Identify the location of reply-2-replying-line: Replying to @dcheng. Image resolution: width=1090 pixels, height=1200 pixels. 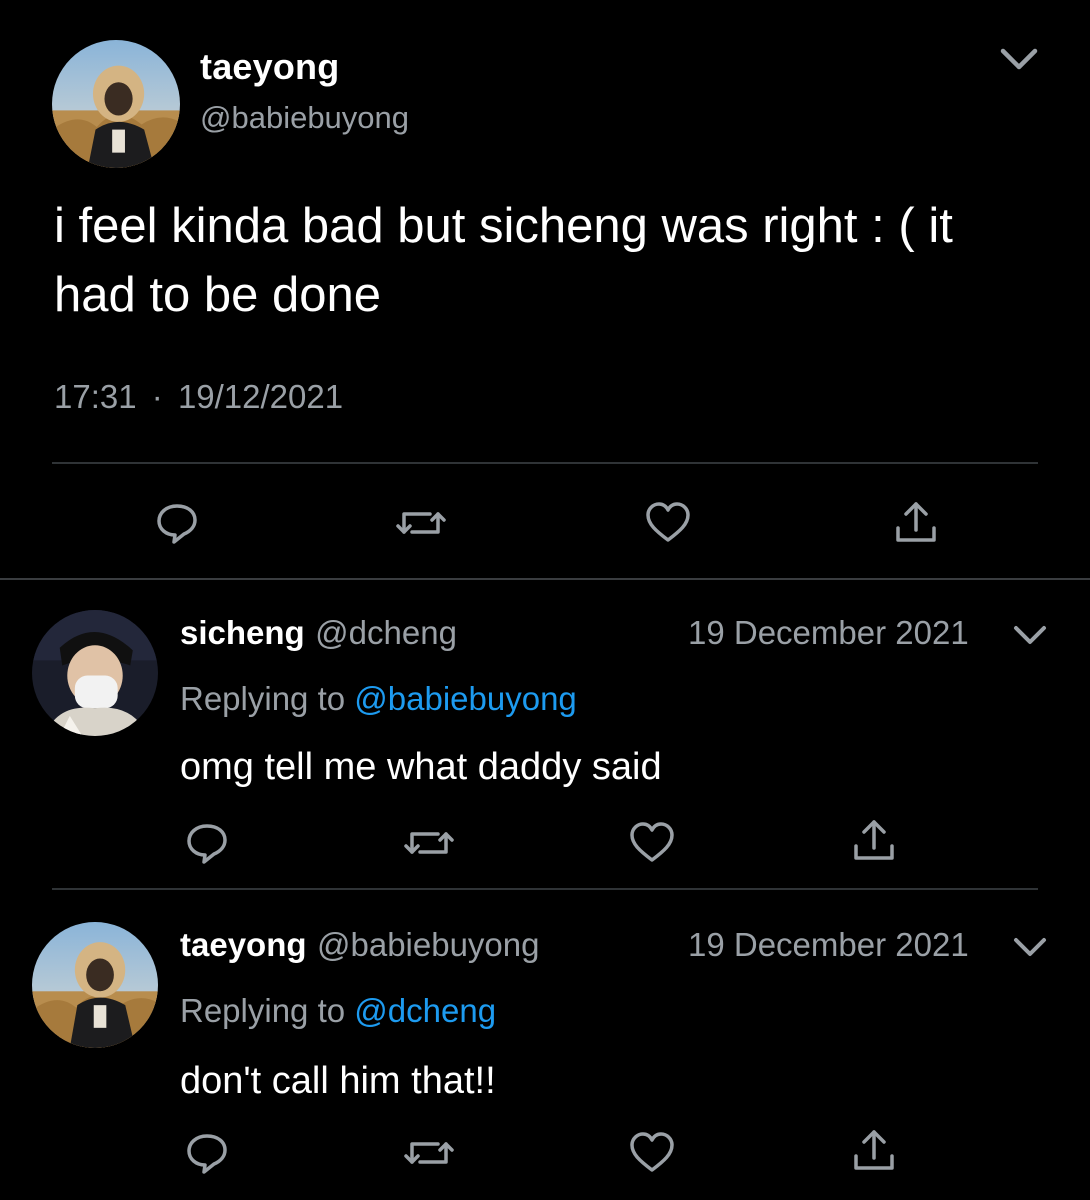
(338, 1011).